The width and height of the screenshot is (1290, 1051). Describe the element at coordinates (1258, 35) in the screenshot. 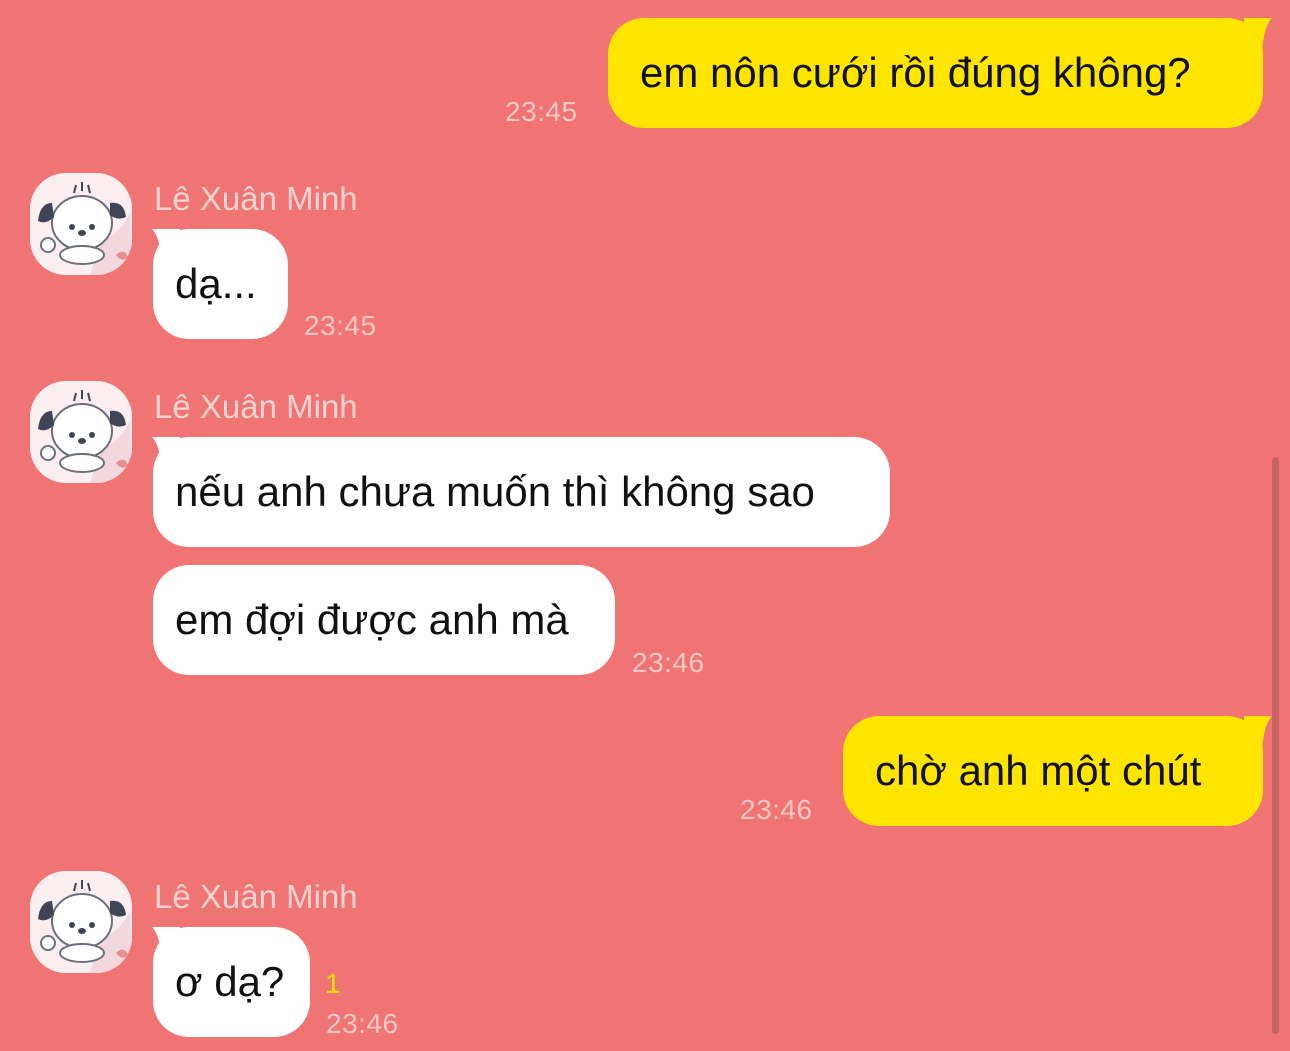

I see `bubble-tail-icon` at that location.